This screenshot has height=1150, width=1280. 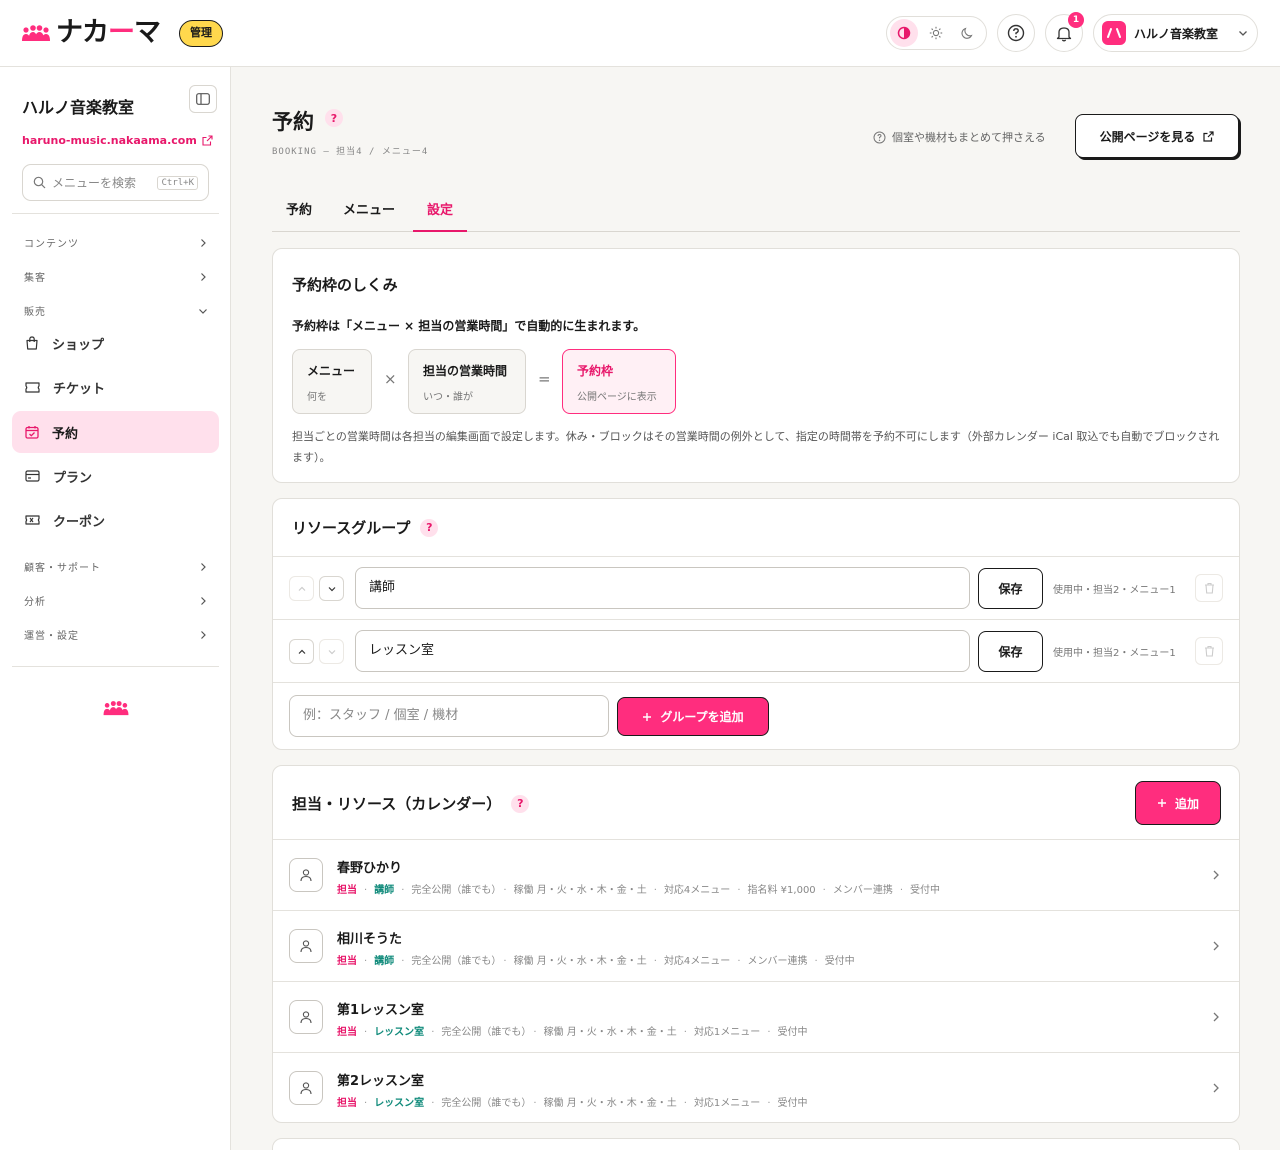 What do you see at coordinates (662, 651) in the screenshot?
I see `group-name-input: レッスン室` at bounding box center [662, 651].